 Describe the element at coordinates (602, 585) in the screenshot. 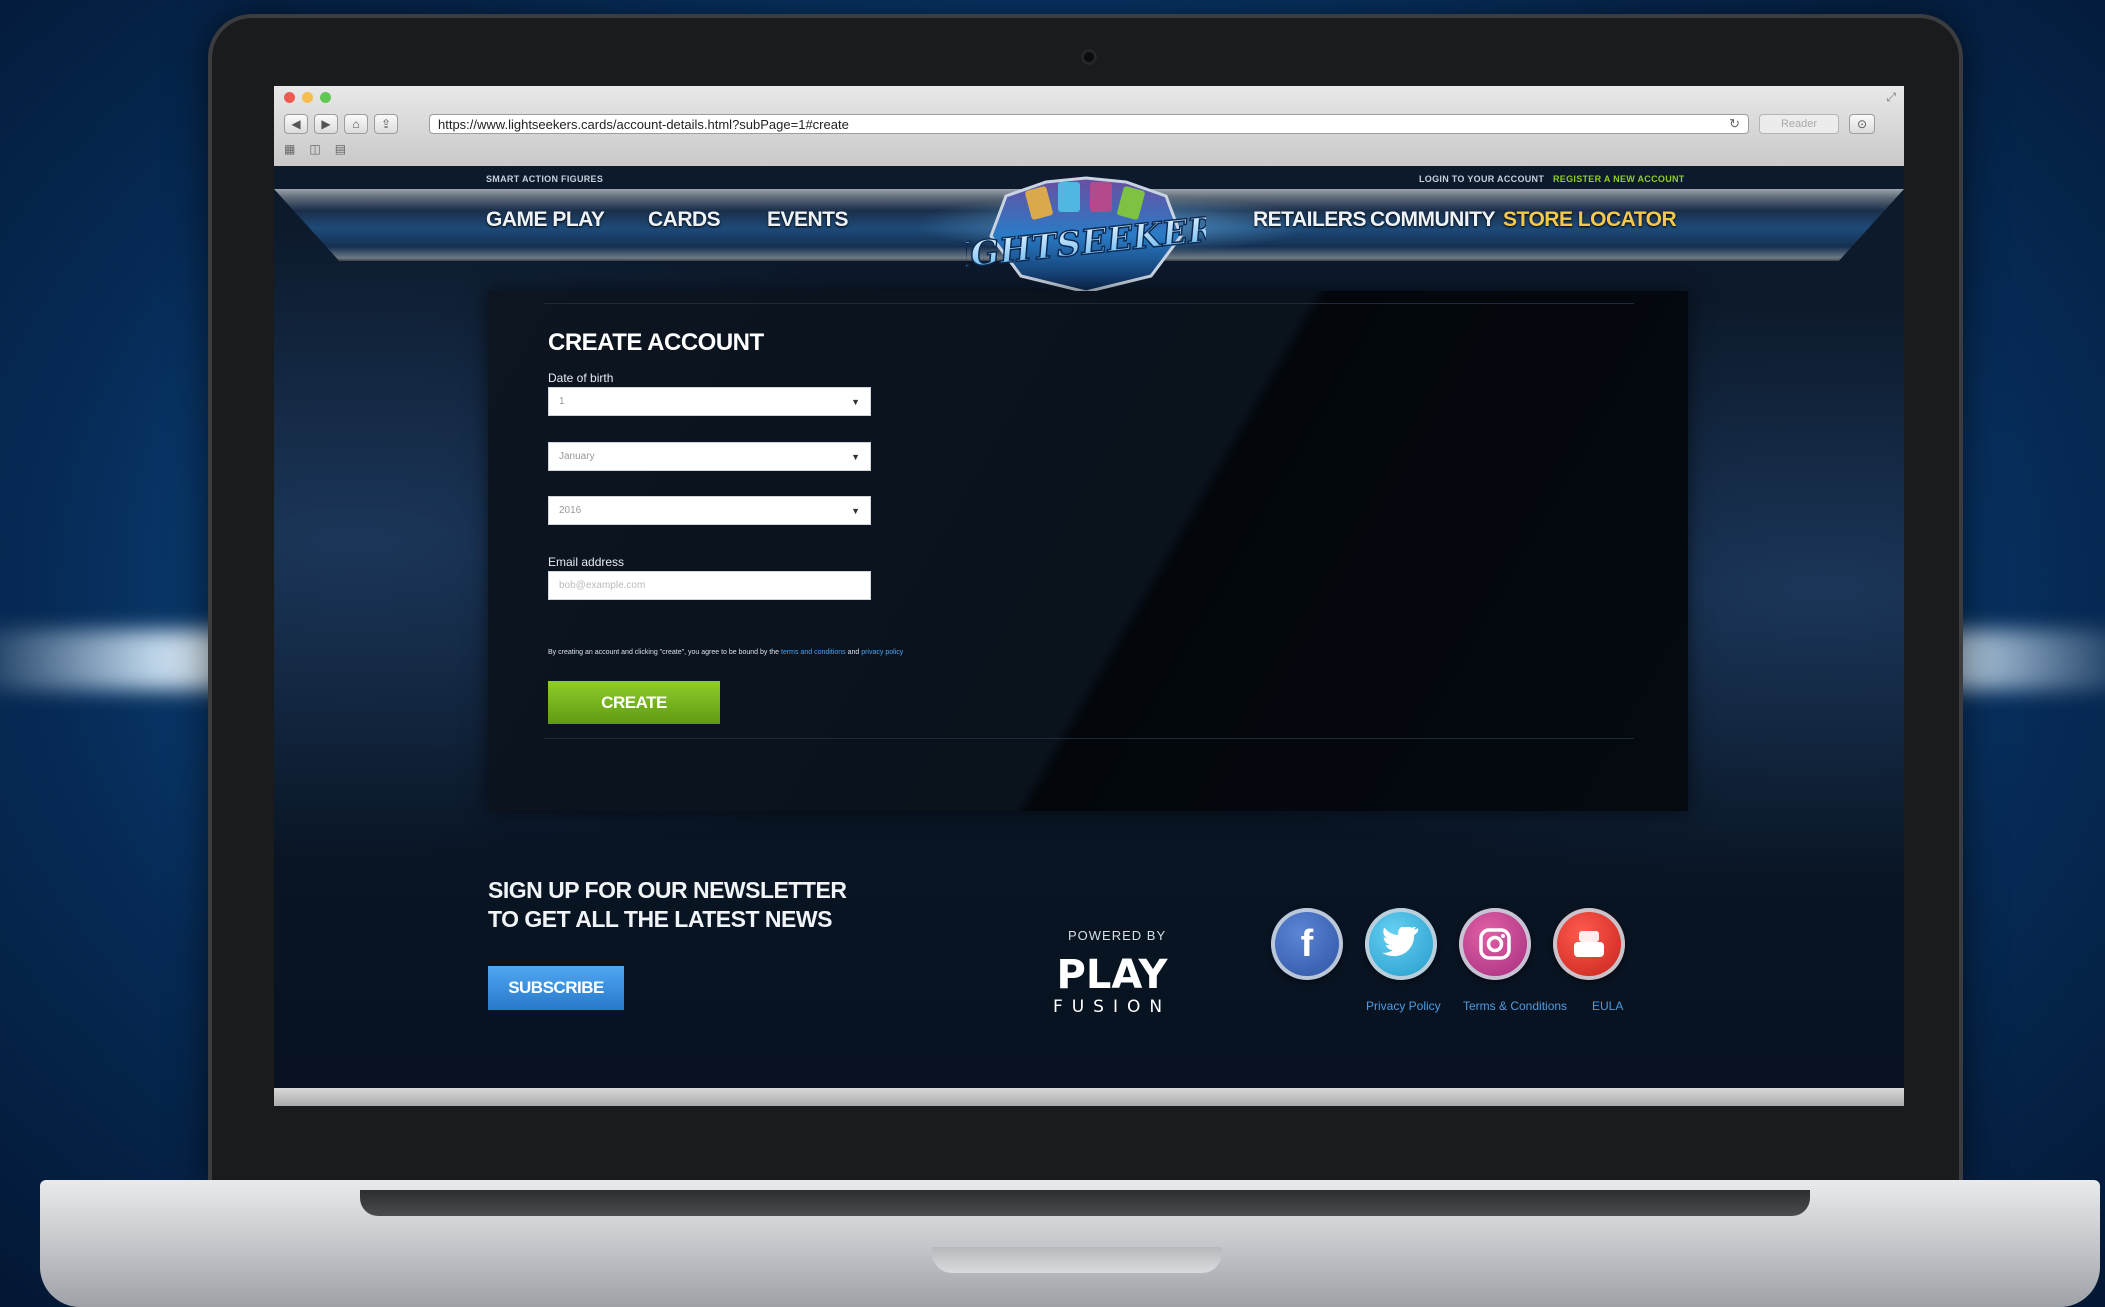

I see `email-placeholder: bob@example.com` at that location.